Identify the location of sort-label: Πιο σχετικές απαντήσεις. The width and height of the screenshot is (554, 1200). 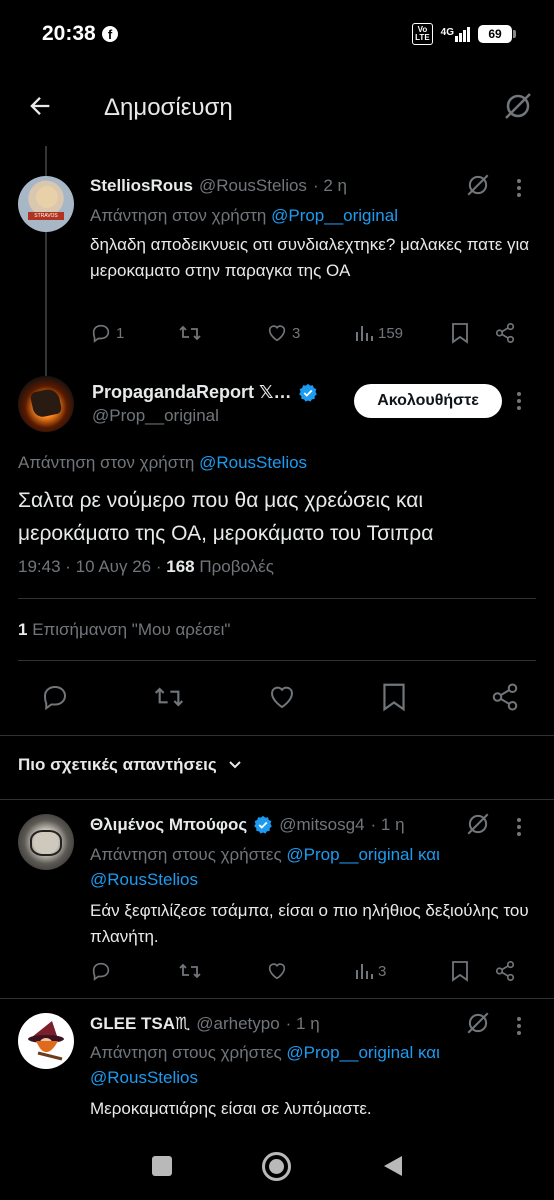
(117, 764).